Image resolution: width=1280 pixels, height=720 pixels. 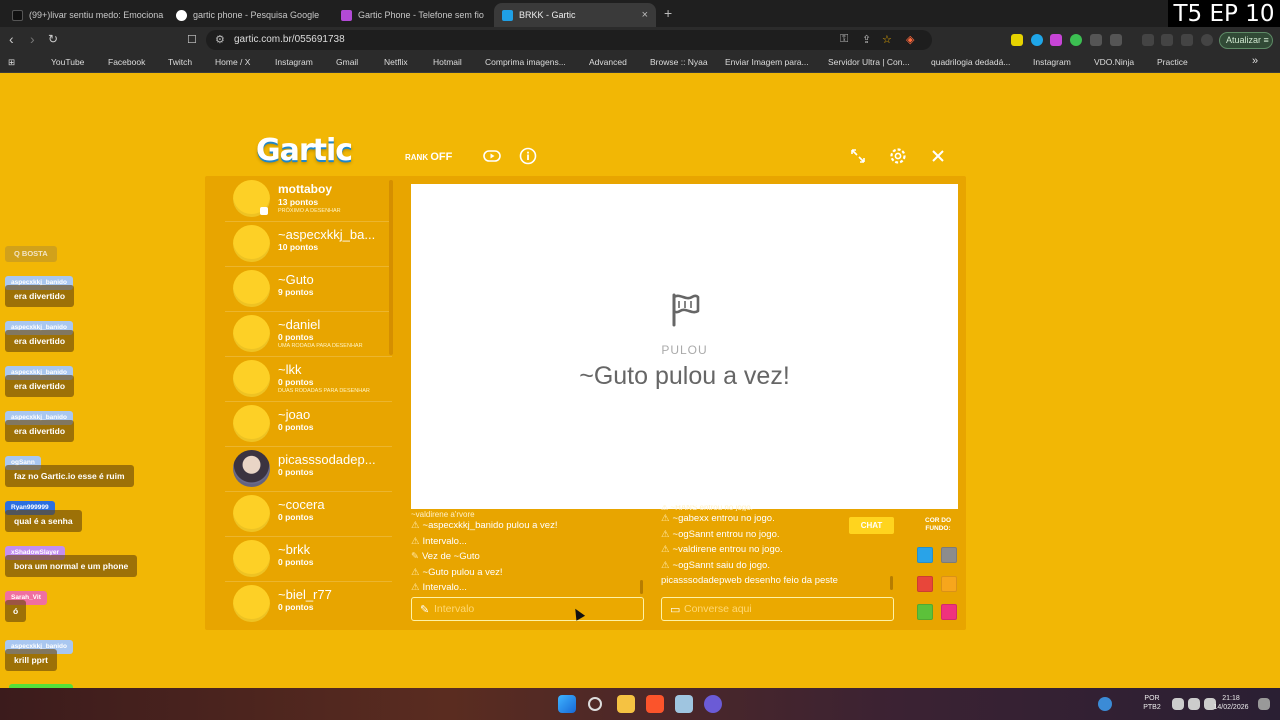 I want to click on clock: 21:18 14/02/2026, so click(x=1231, y=703).